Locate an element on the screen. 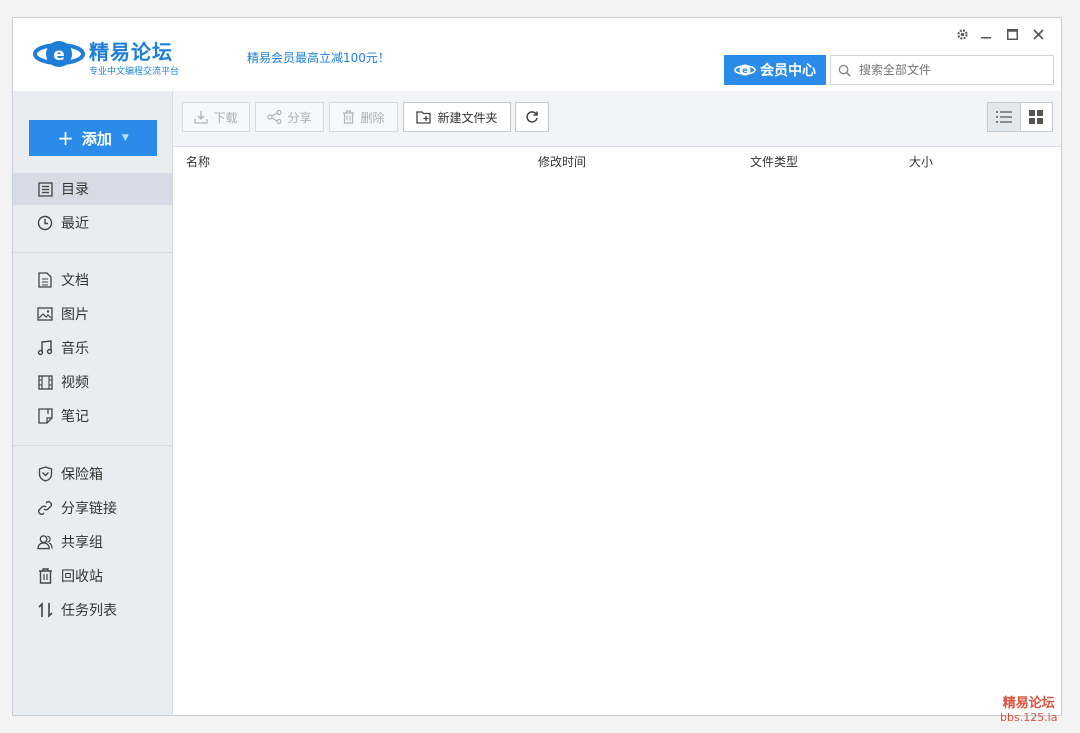  search-box is located at coordinates (942, 70).